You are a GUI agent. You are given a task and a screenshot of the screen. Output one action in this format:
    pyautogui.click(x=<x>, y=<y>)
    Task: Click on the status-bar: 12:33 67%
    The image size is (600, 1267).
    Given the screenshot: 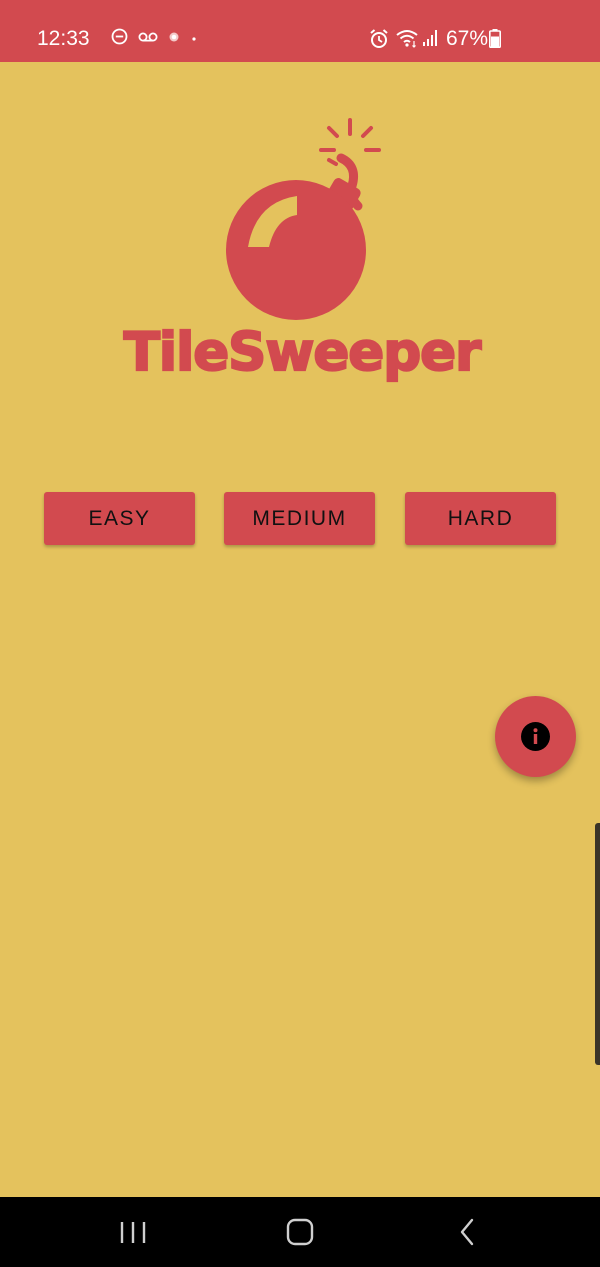 What is the action you would take?
    pyautogui.click(x=300, y=31)
    